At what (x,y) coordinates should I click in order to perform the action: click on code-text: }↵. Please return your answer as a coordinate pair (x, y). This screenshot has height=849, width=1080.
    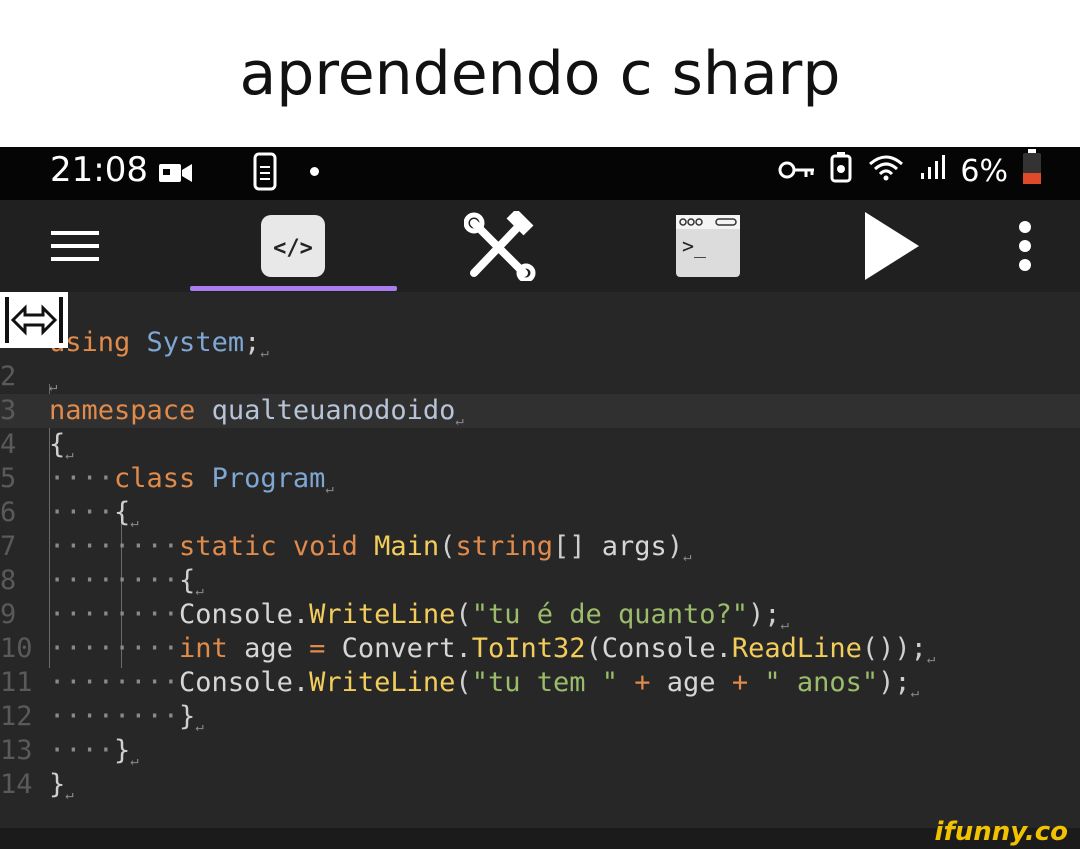
    Looking at the image, I should click on (61, 790).